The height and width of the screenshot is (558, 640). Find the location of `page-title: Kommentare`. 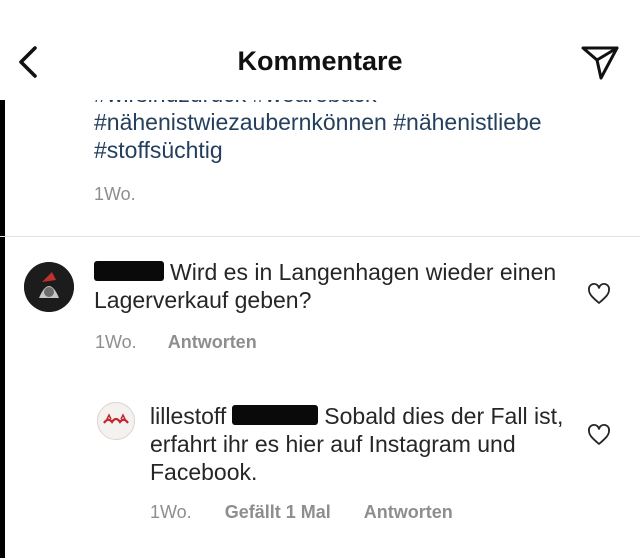

page-title: Kommentare is located at coordinates (320, 61).